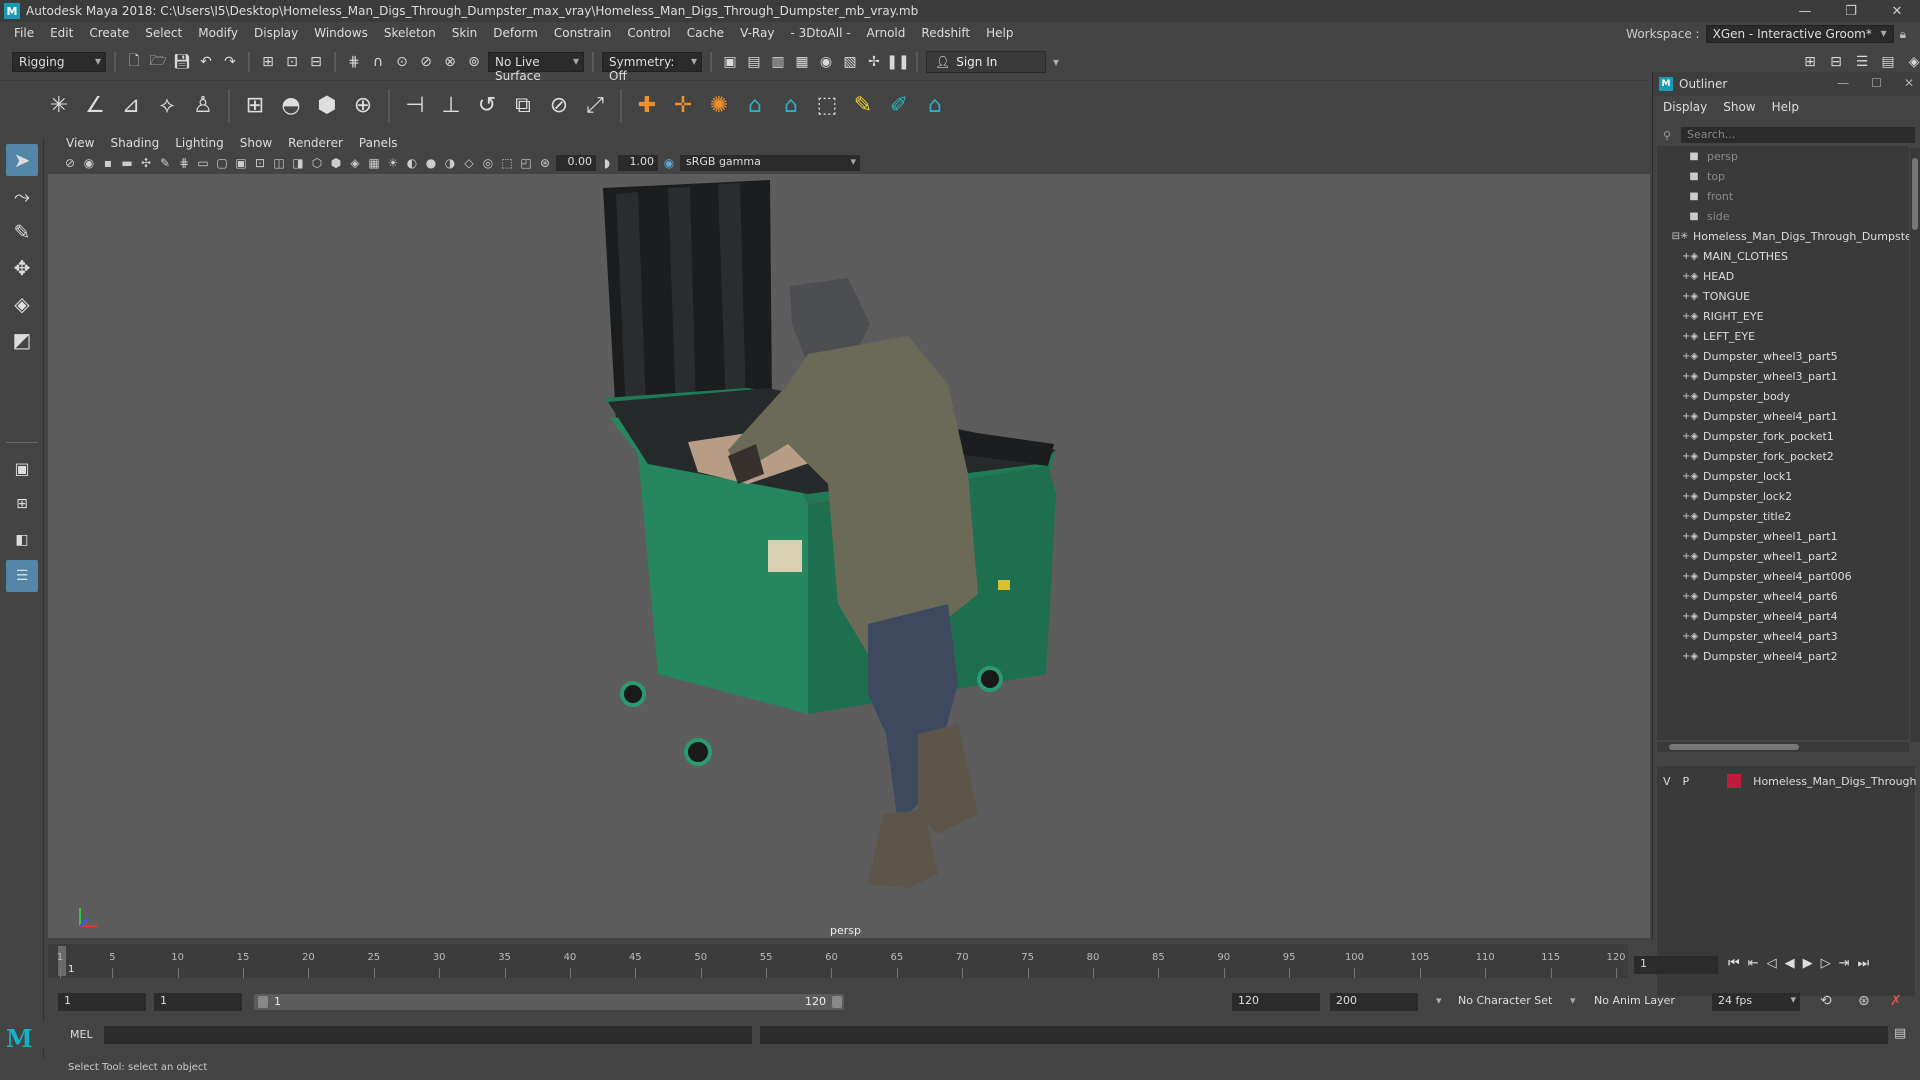 This screenshot has width=1920, height=1080. I want to click on outliner-menu-display: Display, so click(1685, 107).